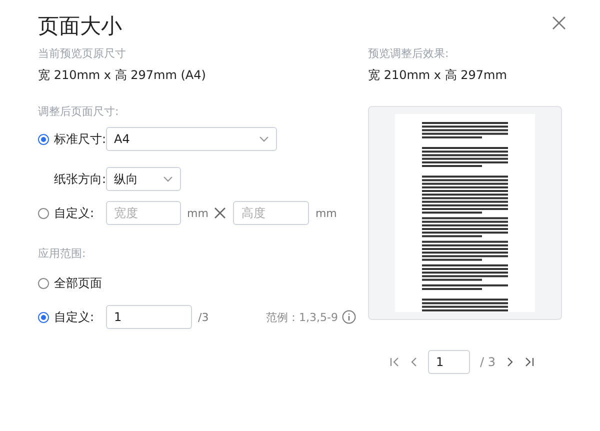 The width and height of the screenshot is (600, 431). What do you see at coordinates (72, 139) in the screenshot?
I see `radio-button: 标准尺寸:` at bounding box center [72, 139].